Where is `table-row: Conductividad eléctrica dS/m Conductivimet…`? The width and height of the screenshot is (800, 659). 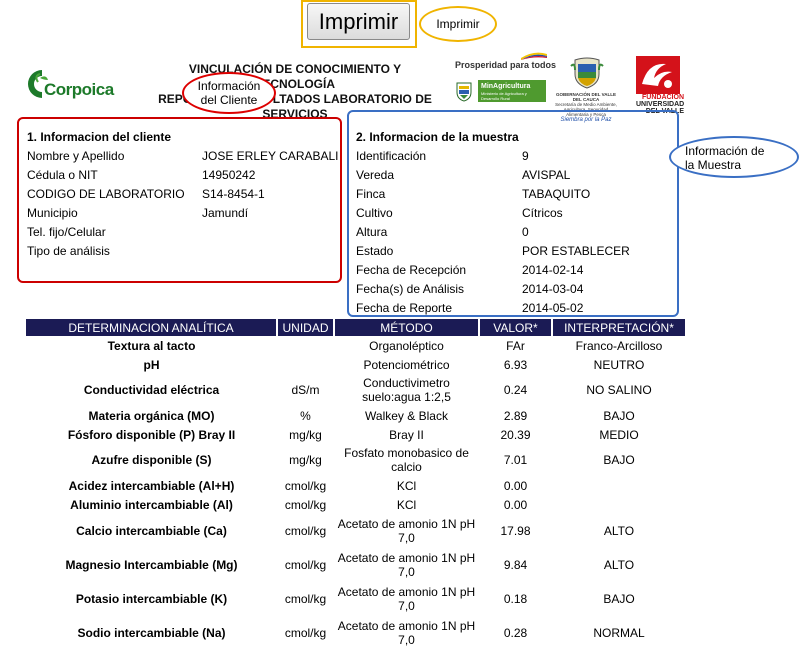
table-row: Conductividad eléctrica dS/m Conductivimet… is located at coordinates (356, 390).